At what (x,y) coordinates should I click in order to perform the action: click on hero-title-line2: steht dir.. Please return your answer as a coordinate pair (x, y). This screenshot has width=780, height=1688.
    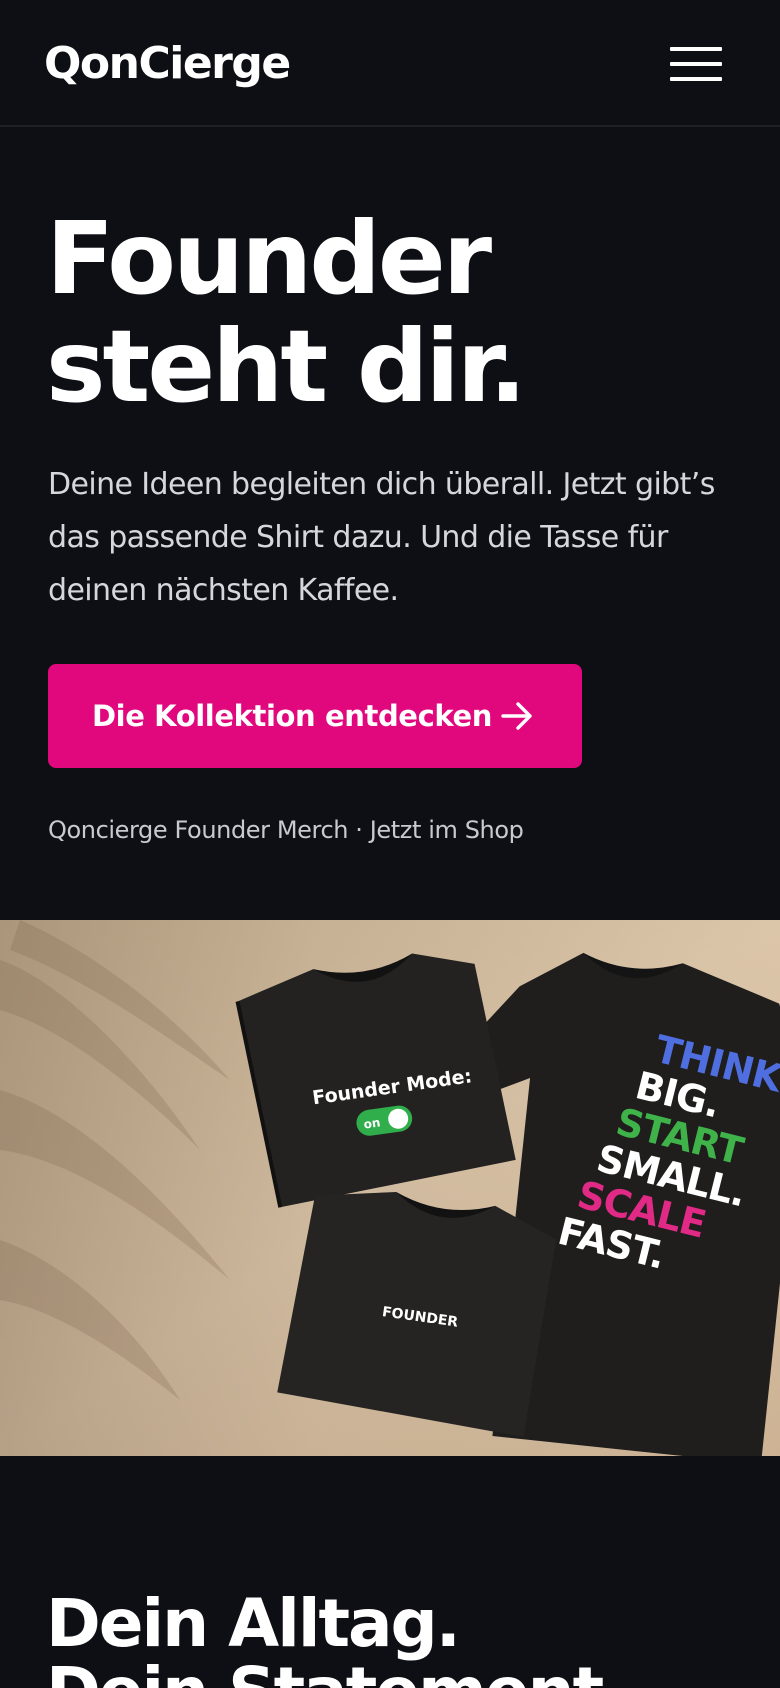
    Looking at the image, I should click on (286, 366).